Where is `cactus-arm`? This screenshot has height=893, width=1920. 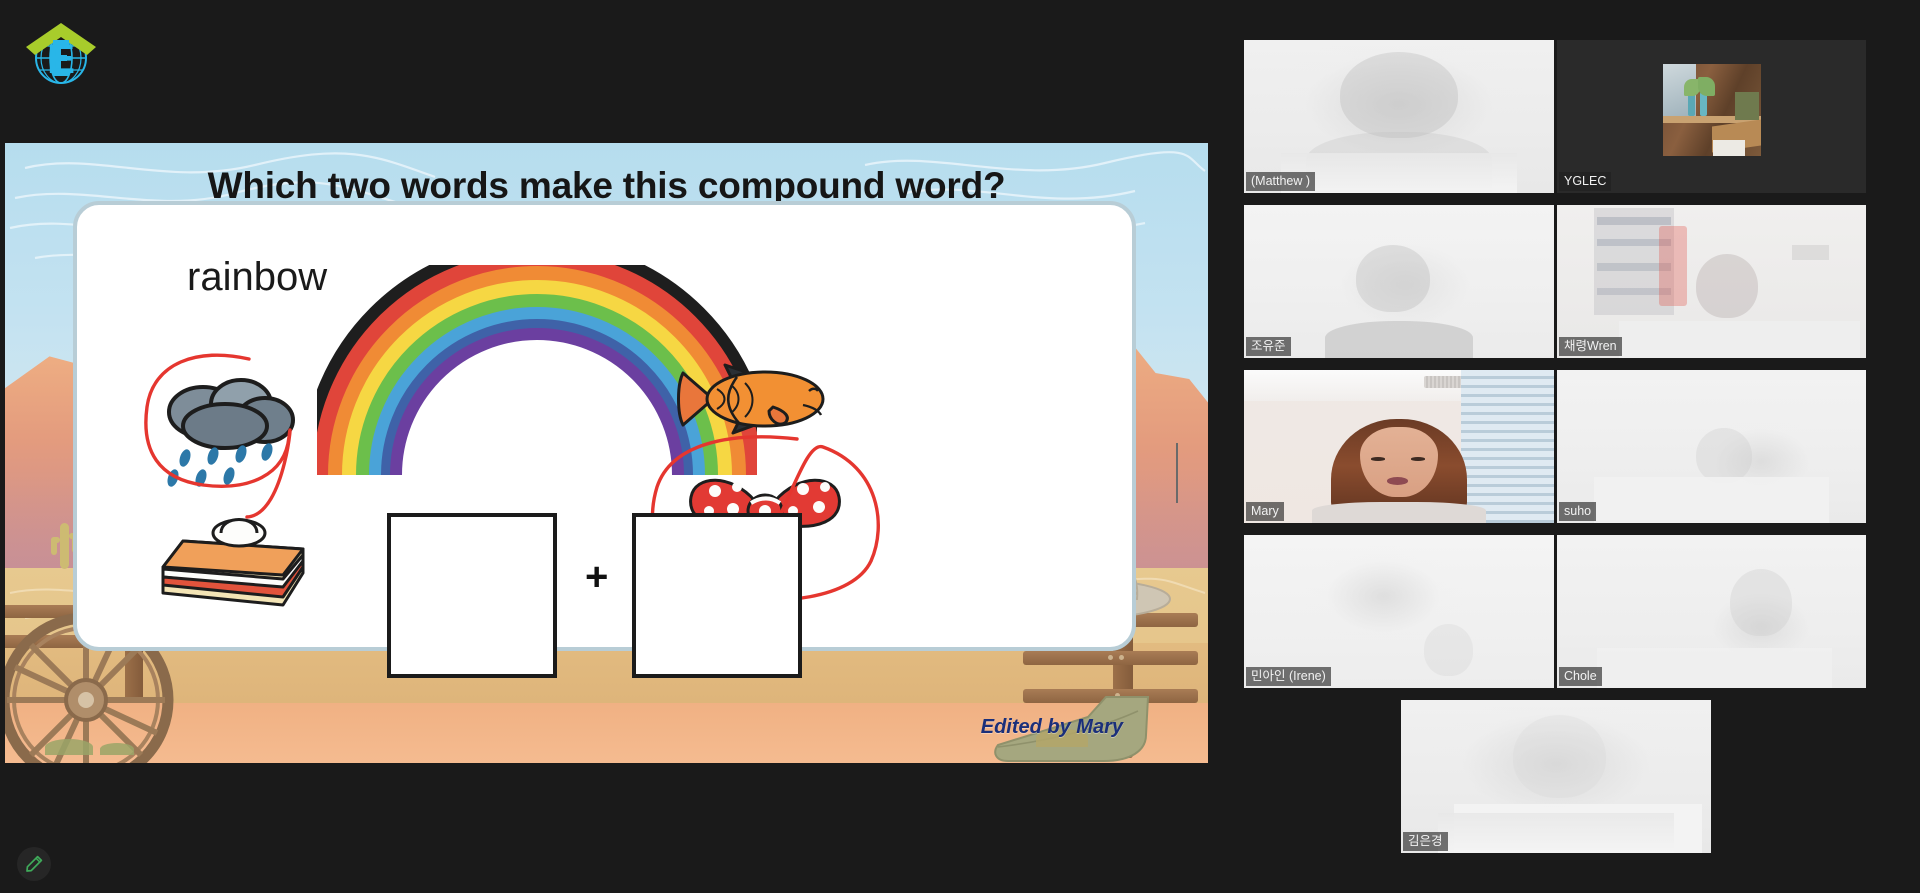 cactus-arm is located at coordinates (54, 546).